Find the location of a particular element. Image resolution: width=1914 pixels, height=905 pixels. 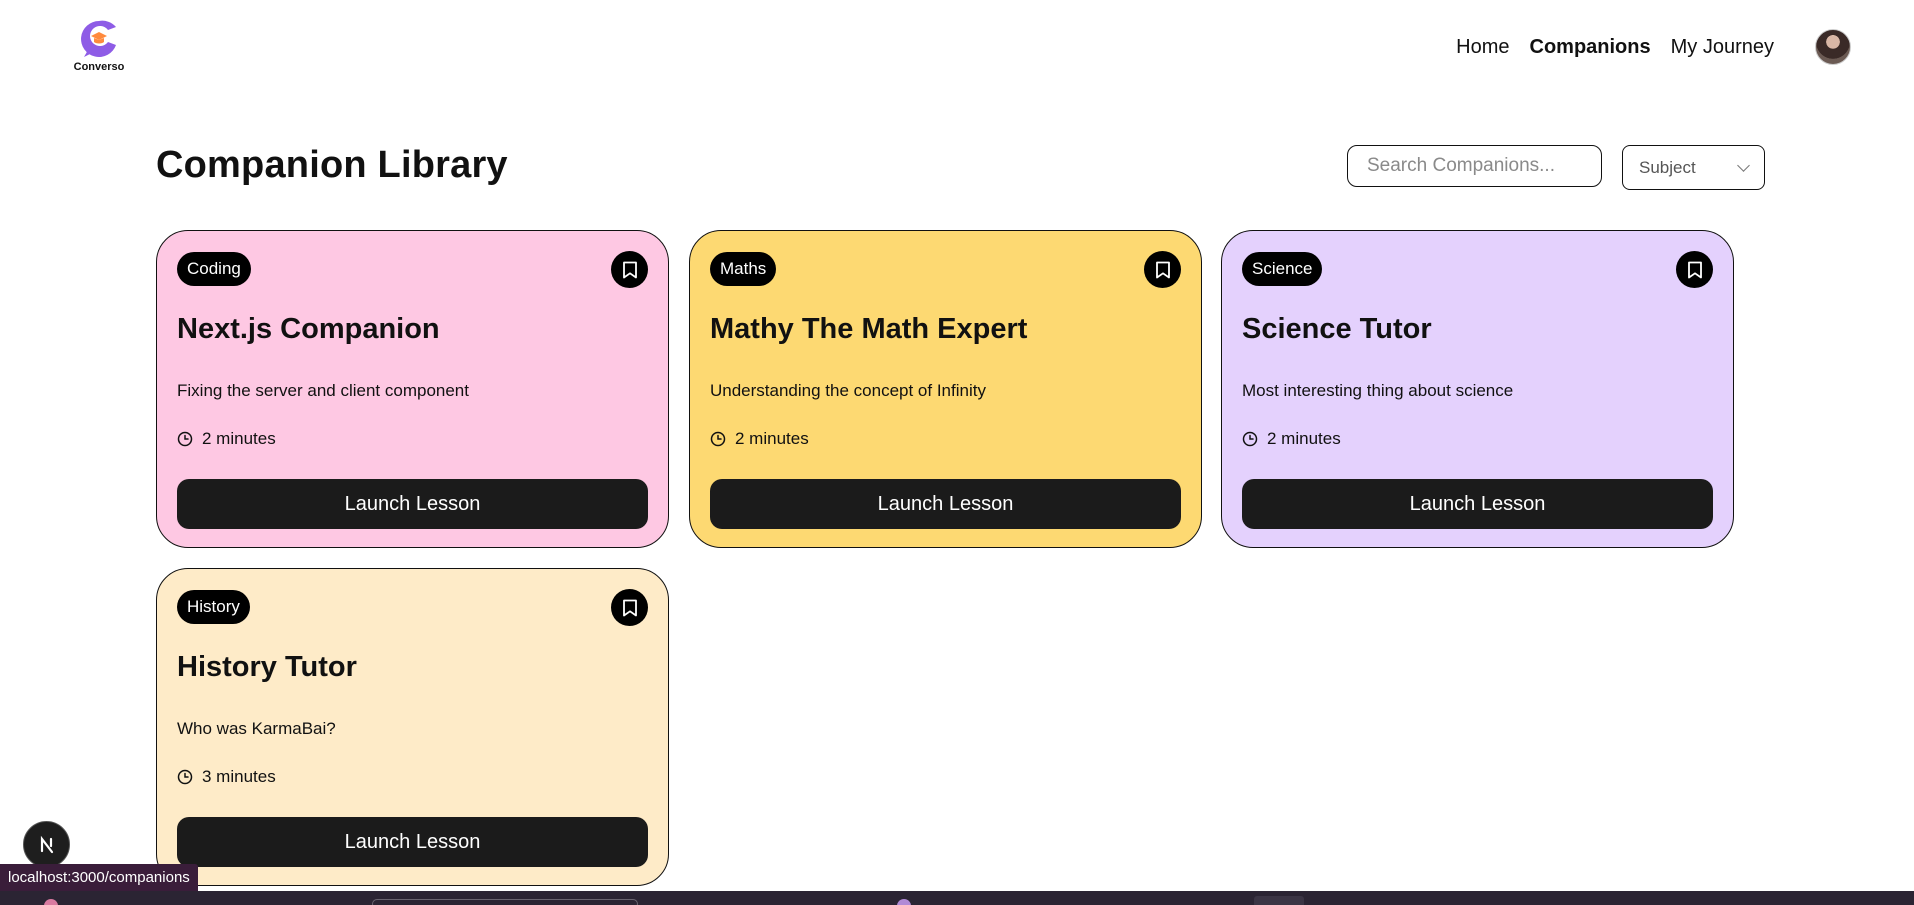

user-avatar is located at coordinates (1833, 47).